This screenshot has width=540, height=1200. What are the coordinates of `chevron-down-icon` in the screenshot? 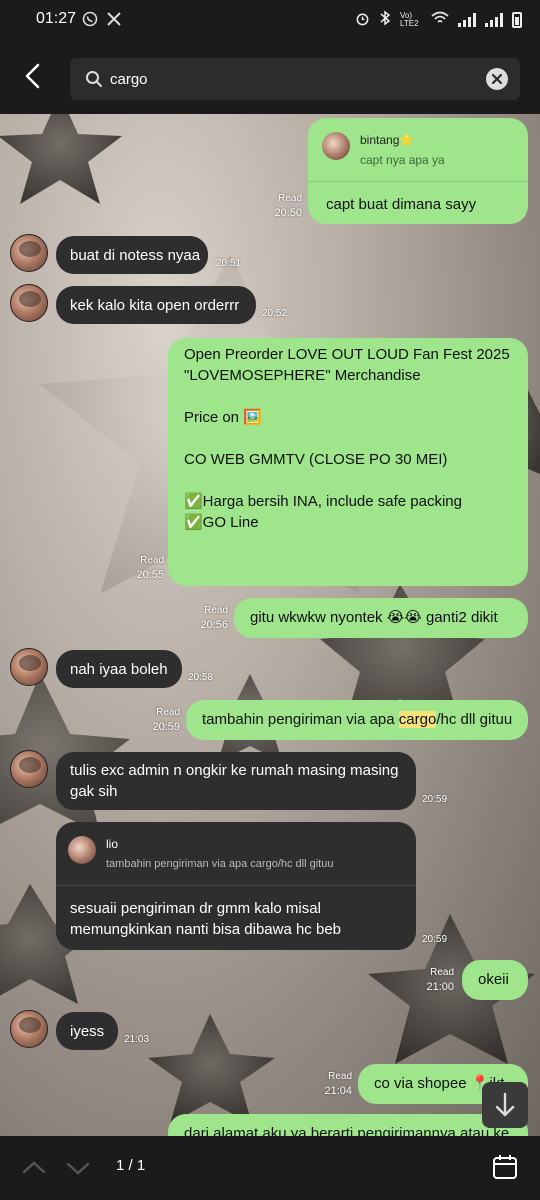 It's located at (78, 1168).